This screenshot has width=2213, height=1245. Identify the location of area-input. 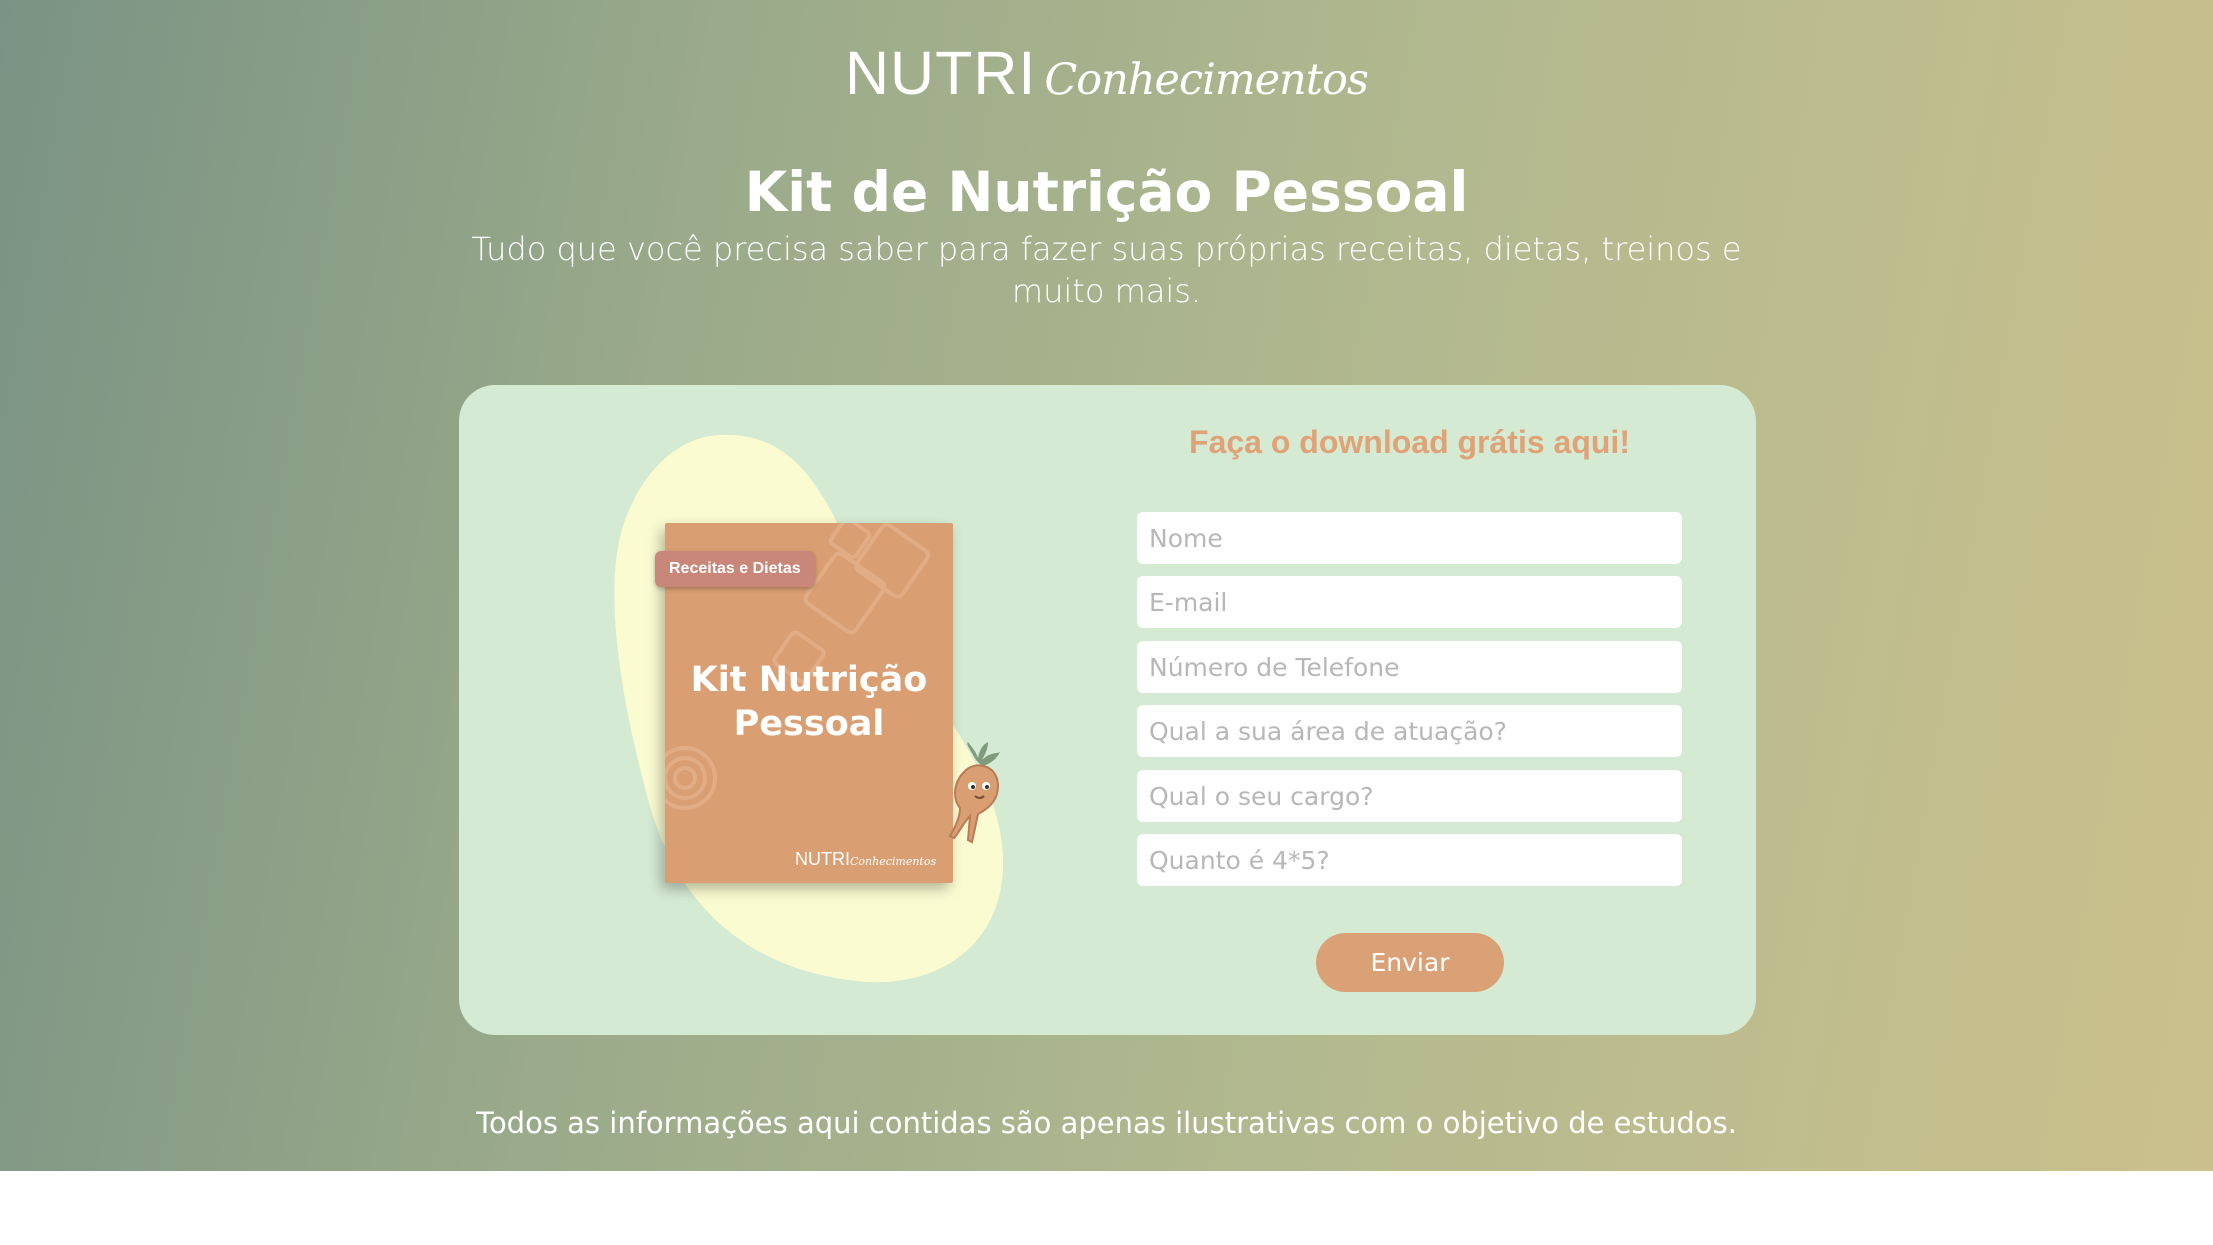
(1409, 731).